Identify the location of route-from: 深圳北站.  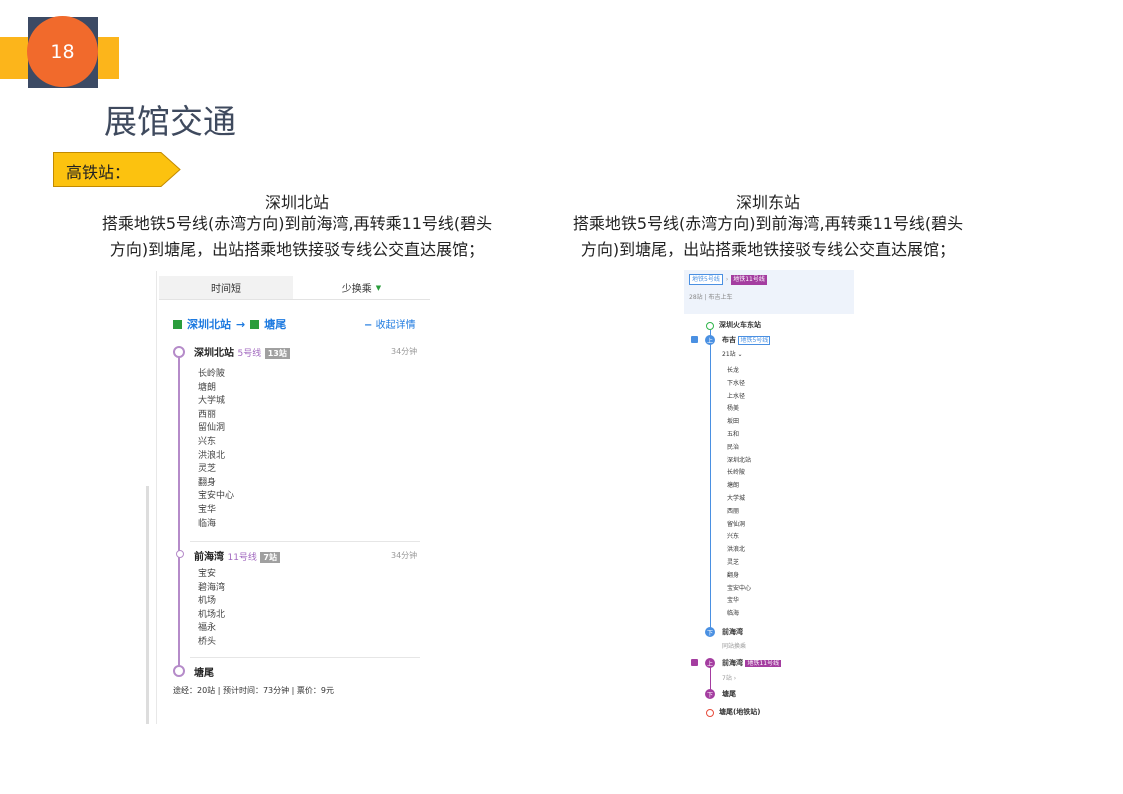
(209, 324).